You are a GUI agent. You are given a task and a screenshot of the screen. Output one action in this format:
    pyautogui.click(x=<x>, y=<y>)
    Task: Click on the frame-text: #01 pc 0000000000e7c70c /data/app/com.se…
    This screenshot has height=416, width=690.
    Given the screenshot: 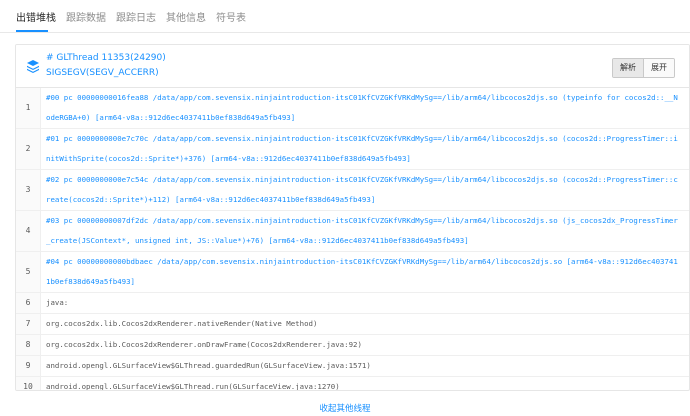 What is the action you would take?
    pyautogui.click(x=362, y=148)
    